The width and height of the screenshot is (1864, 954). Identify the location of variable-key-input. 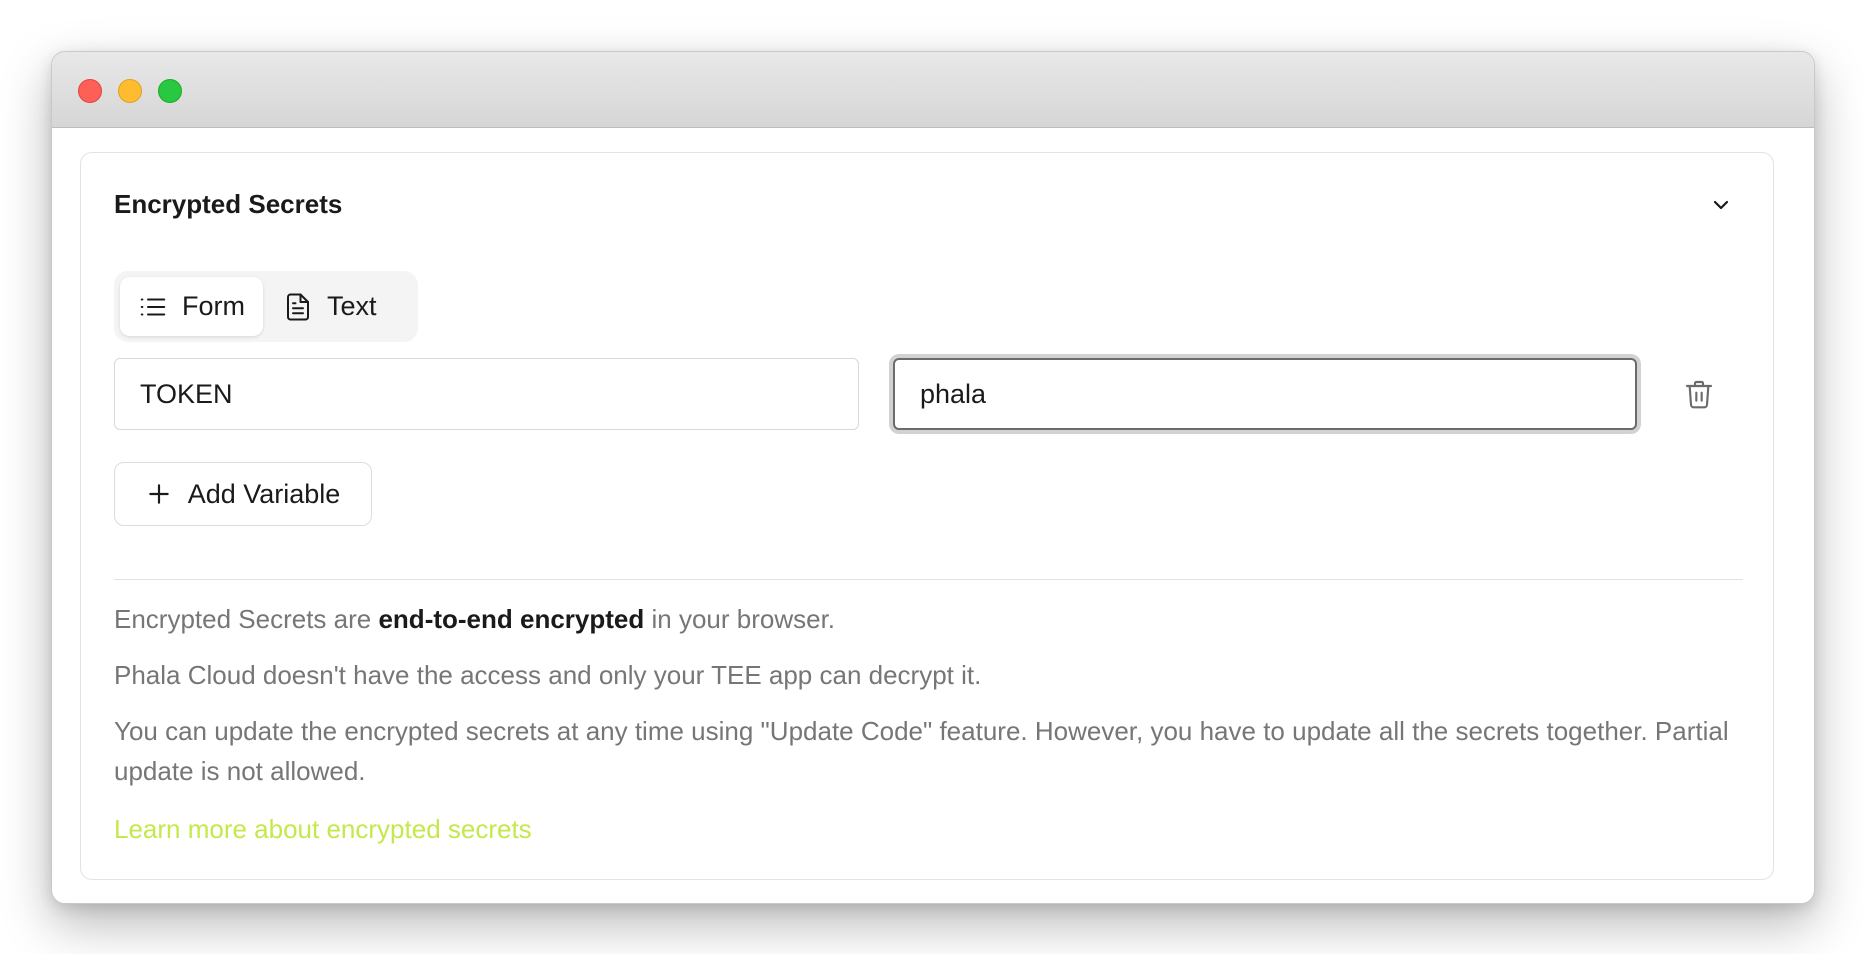
(486, 394).